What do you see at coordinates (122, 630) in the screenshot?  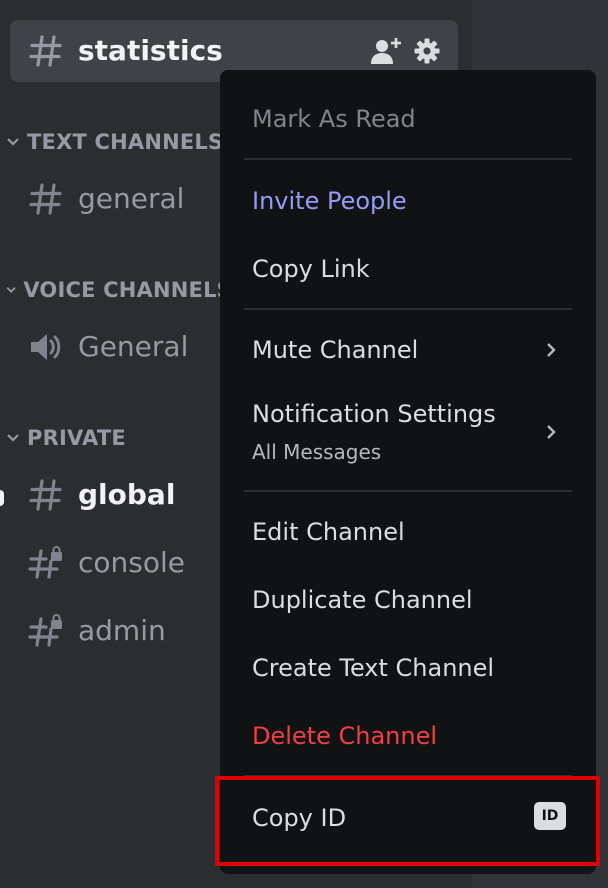 I see `channel-name: admin` at bounding box center [122, 630].